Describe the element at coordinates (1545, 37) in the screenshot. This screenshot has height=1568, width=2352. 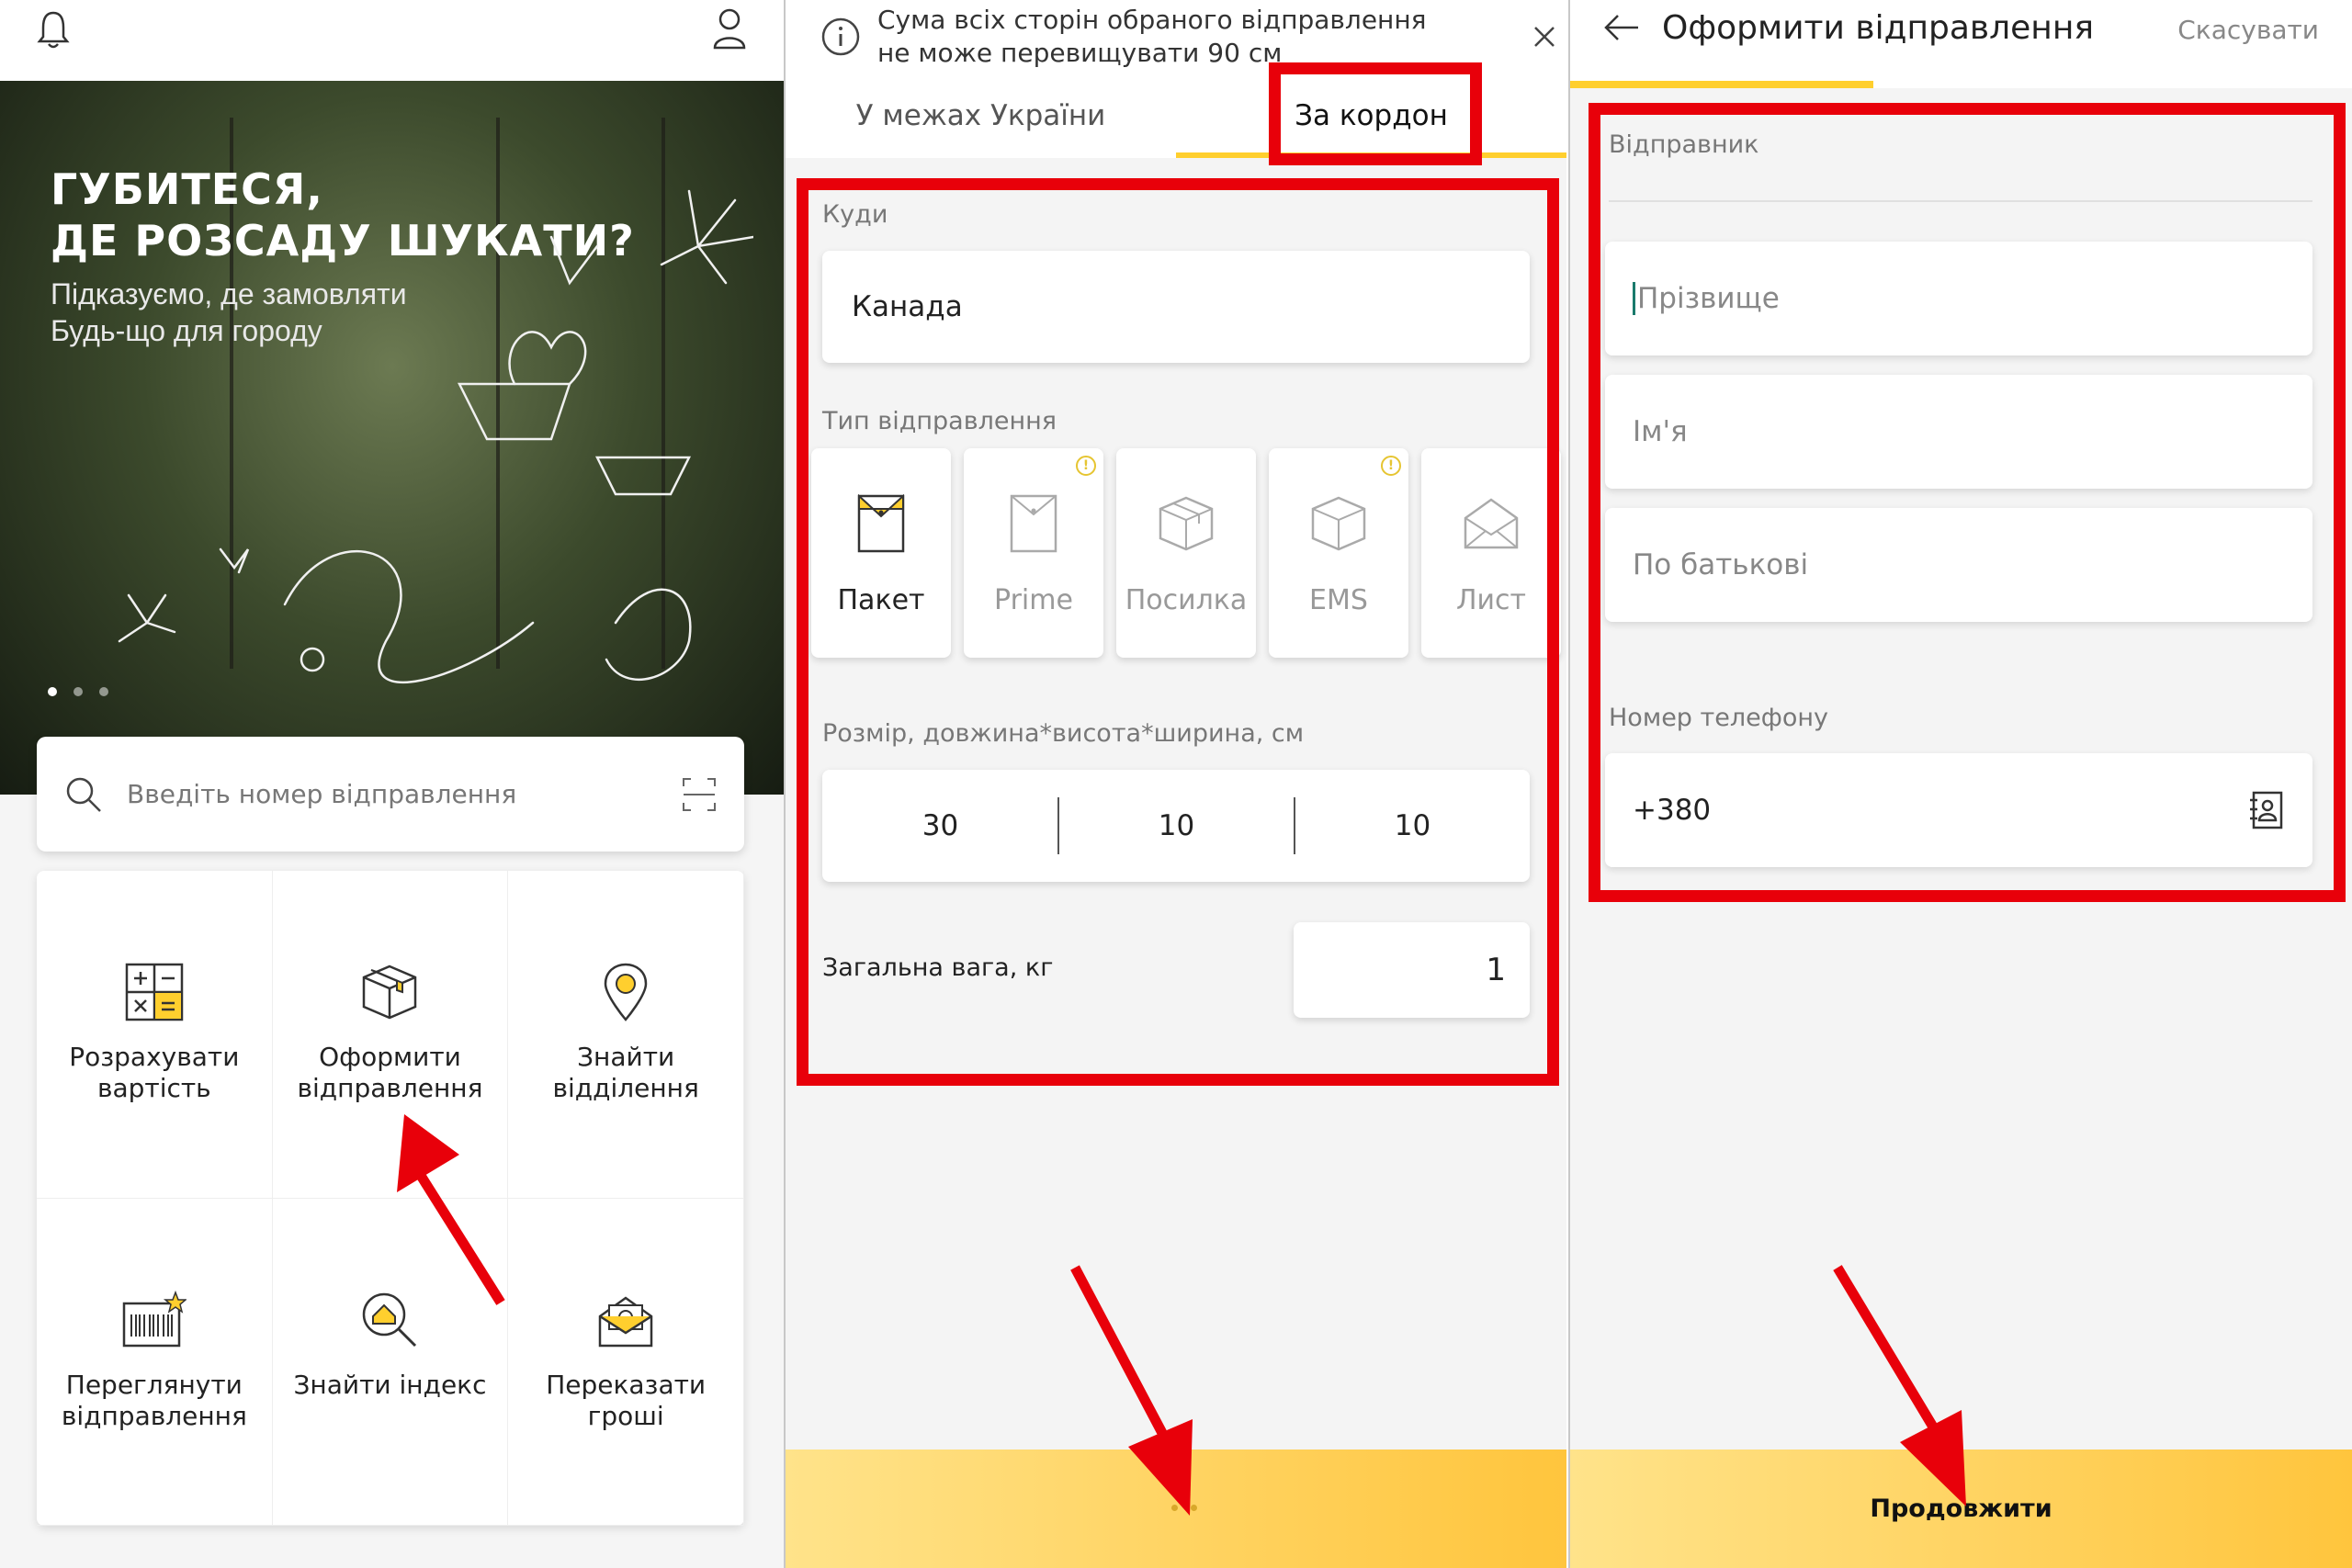
I see `close-icon` at that location.